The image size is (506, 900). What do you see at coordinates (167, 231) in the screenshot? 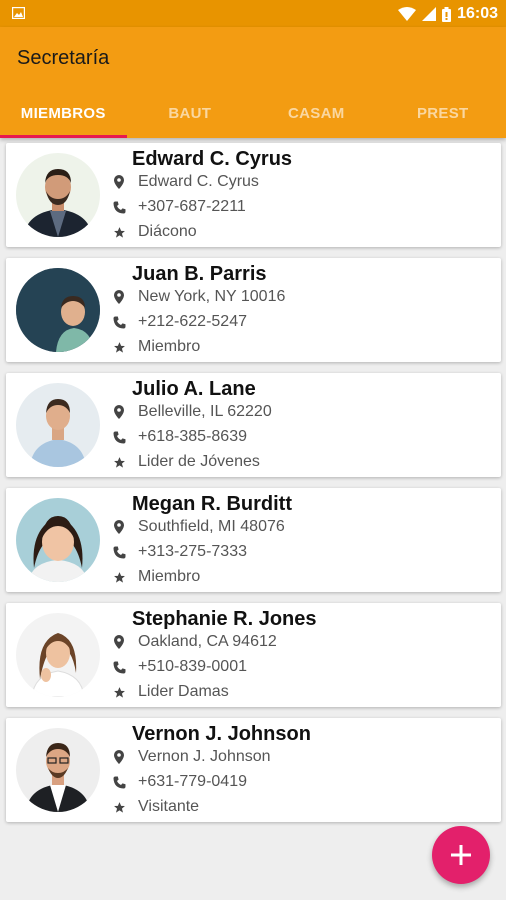
I see `member-role-text: Diácono` at bounding box center [167, 231].